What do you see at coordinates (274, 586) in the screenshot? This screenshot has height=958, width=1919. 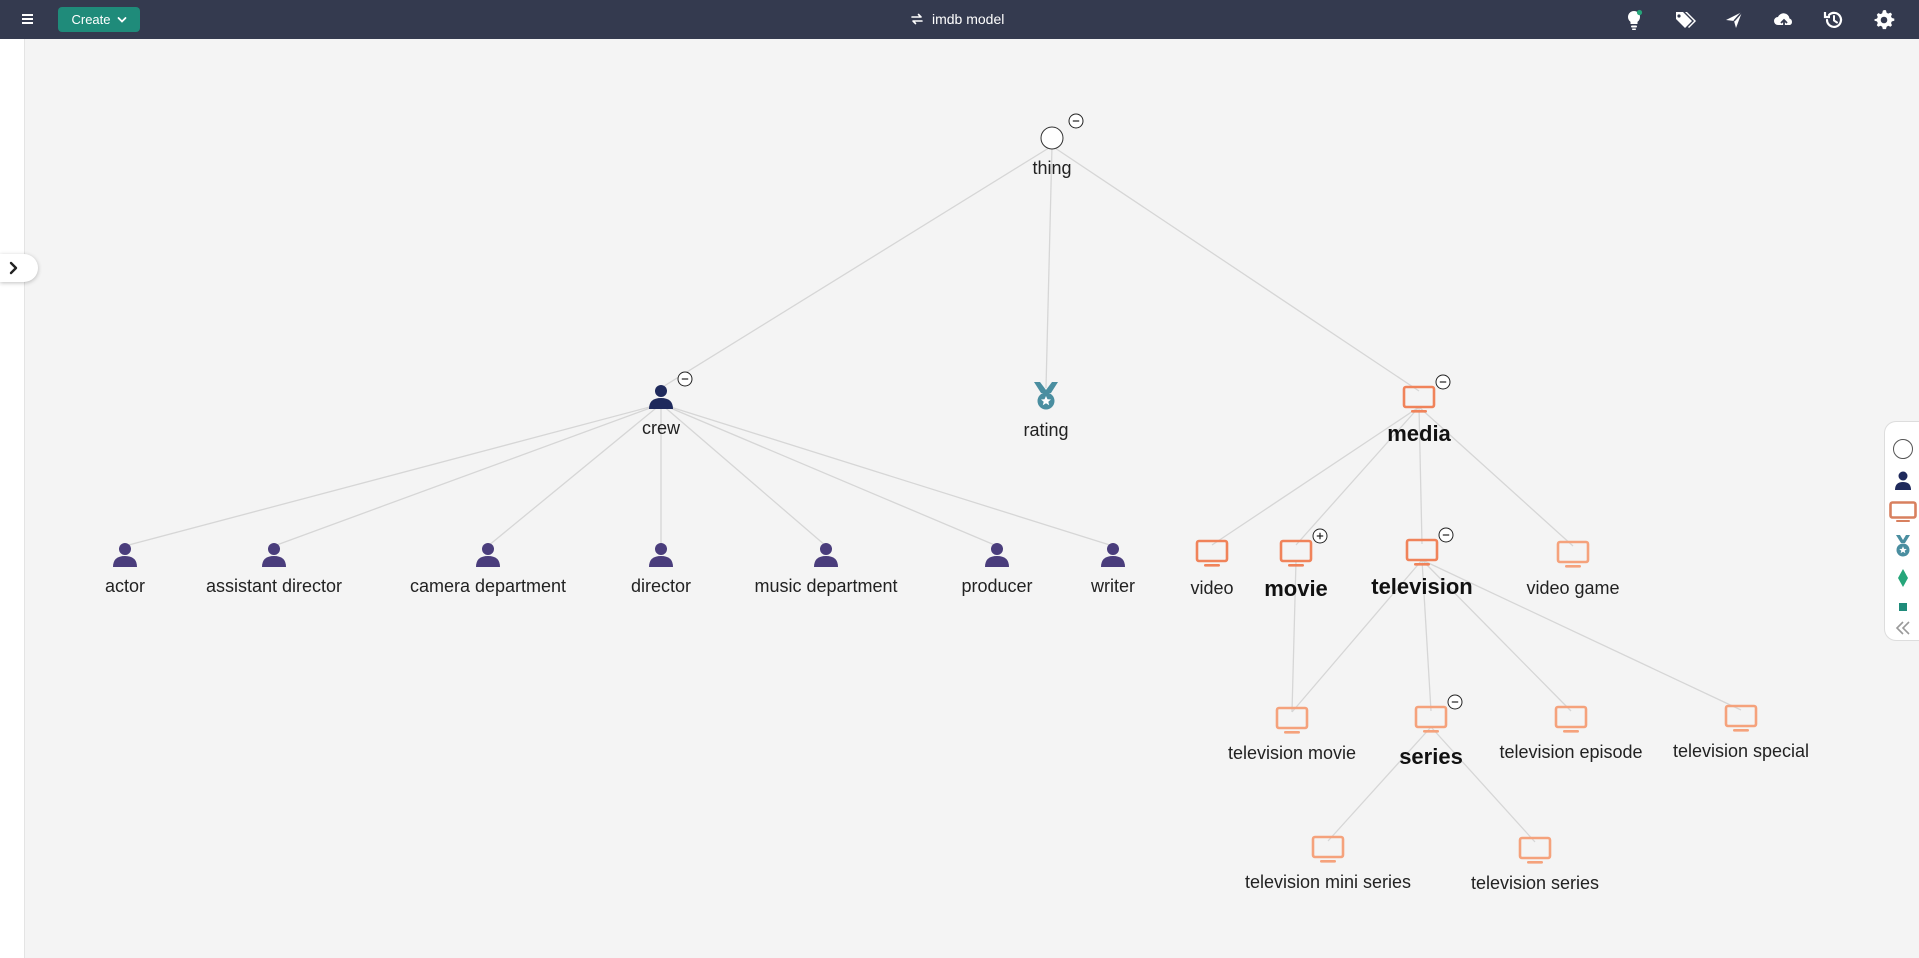 I see `node-label: assistant director` at bounding box center [274, 586].